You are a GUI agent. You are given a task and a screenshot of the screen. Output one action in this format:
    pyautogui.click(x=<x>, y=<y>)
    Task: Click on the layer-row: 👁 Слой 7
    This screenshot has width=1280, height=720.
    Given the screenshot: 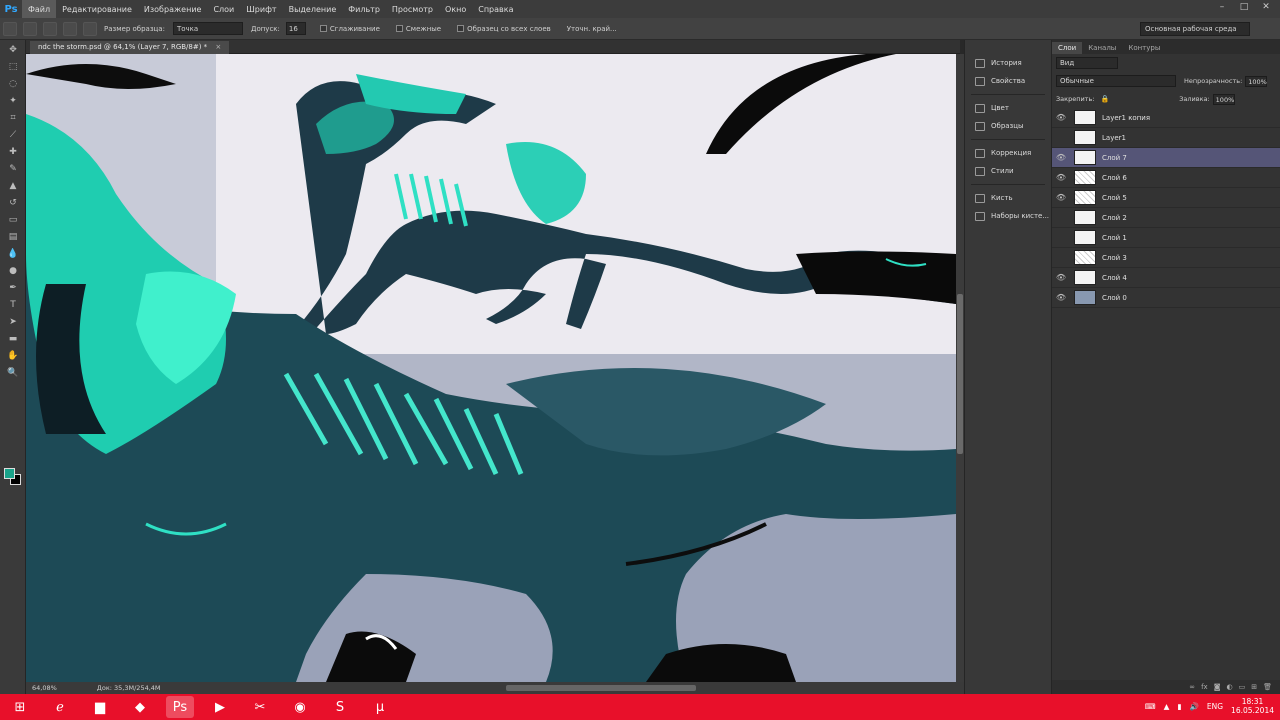 What is the action you would take?
    pyautogui.click(x=1166, y=158)
    